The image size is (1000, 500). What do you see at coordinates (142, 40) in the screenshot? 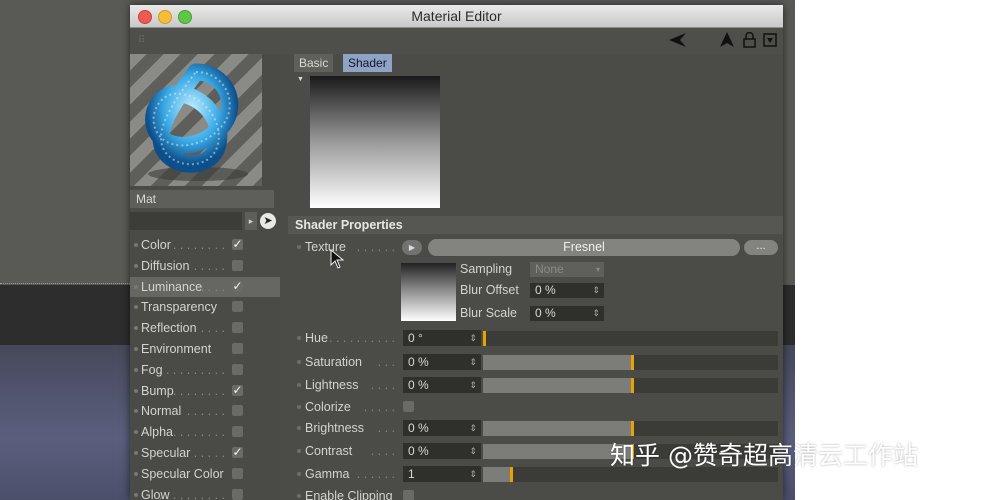
I see `grip-icon: ⠿` at bounding box center [142, 40].